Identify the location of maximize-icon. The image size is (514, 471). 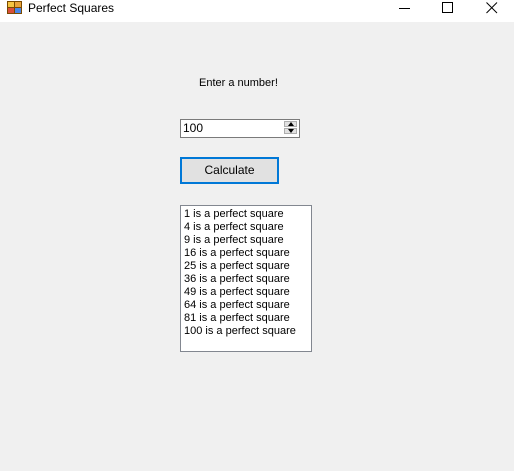
(447, 7).